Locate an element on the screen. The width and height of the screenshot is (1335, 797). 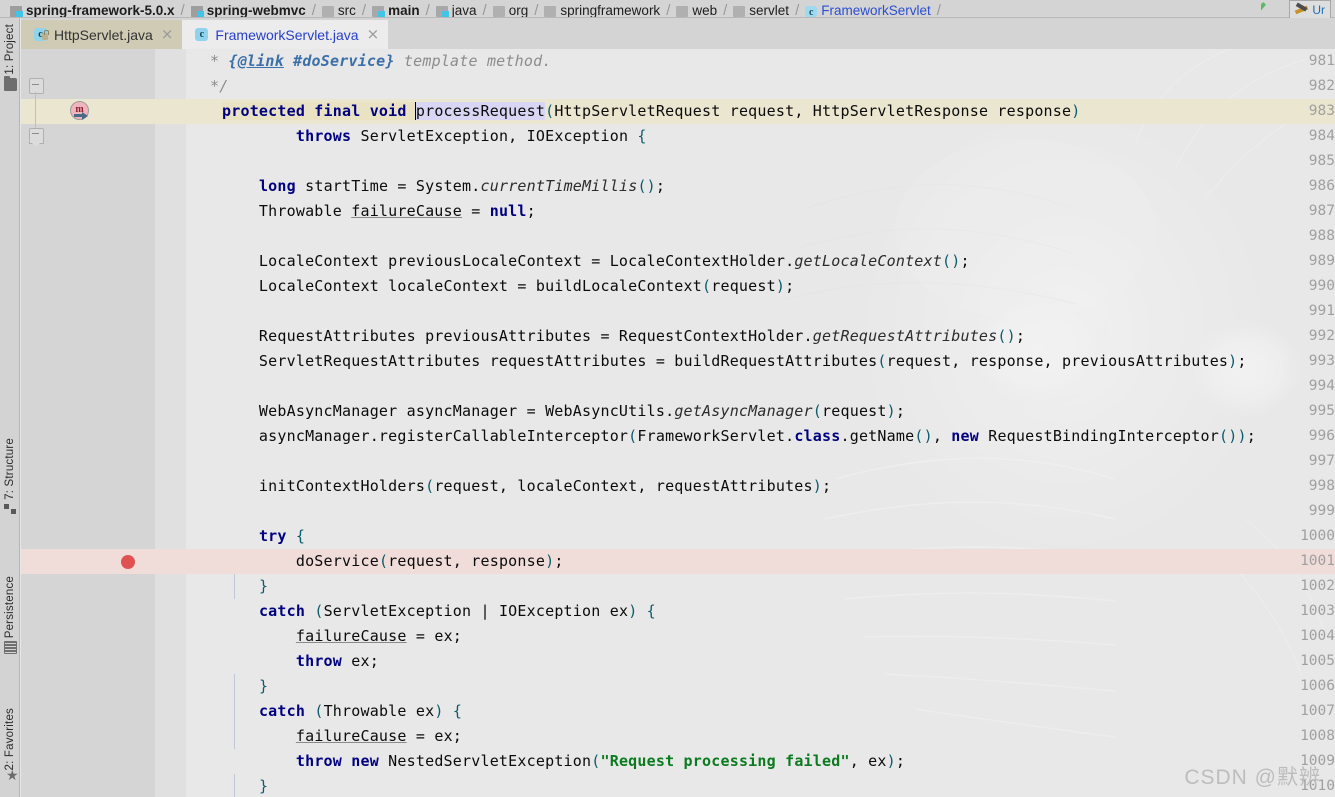
sidebar-item-label: 7: Structure is located at coordinates (10, 469).